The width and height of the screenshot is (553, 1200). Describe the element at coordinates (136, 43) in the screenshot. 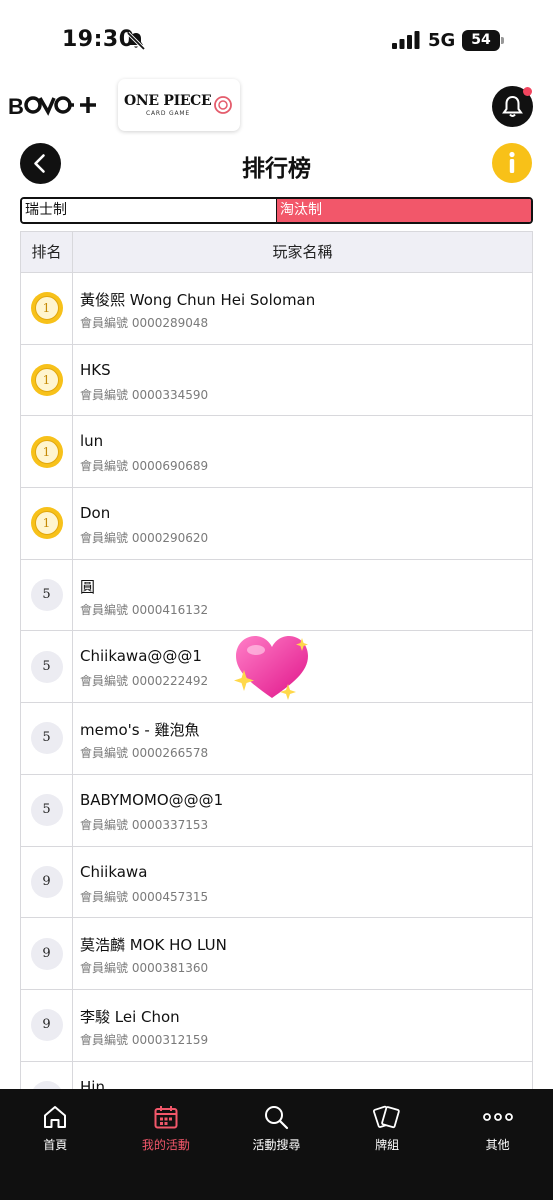

I see `silent-bell-icon` at that location.